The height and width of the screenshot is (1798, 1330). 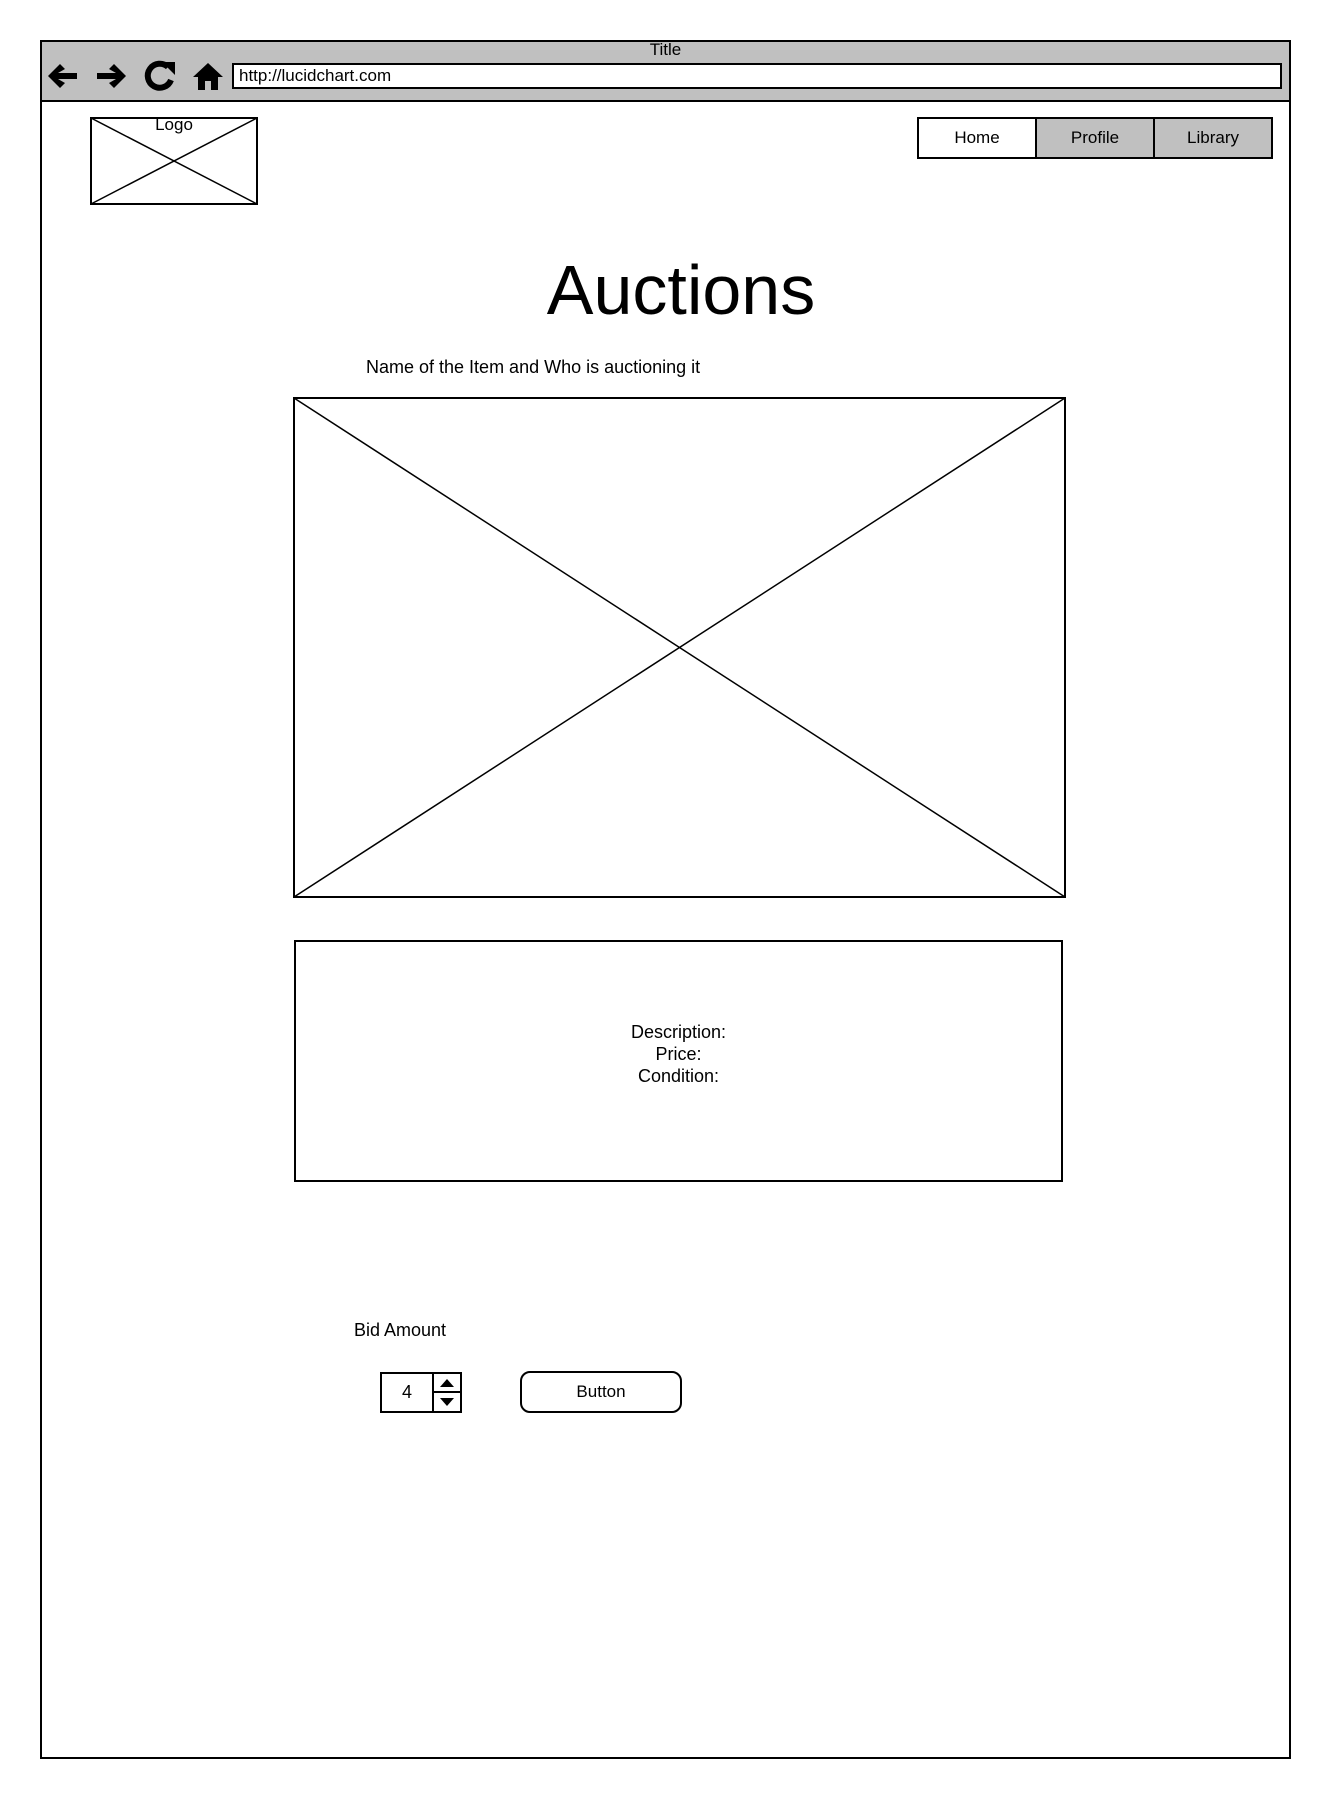 I want to click on stepper-down-button, so click(x=447, y=1402).